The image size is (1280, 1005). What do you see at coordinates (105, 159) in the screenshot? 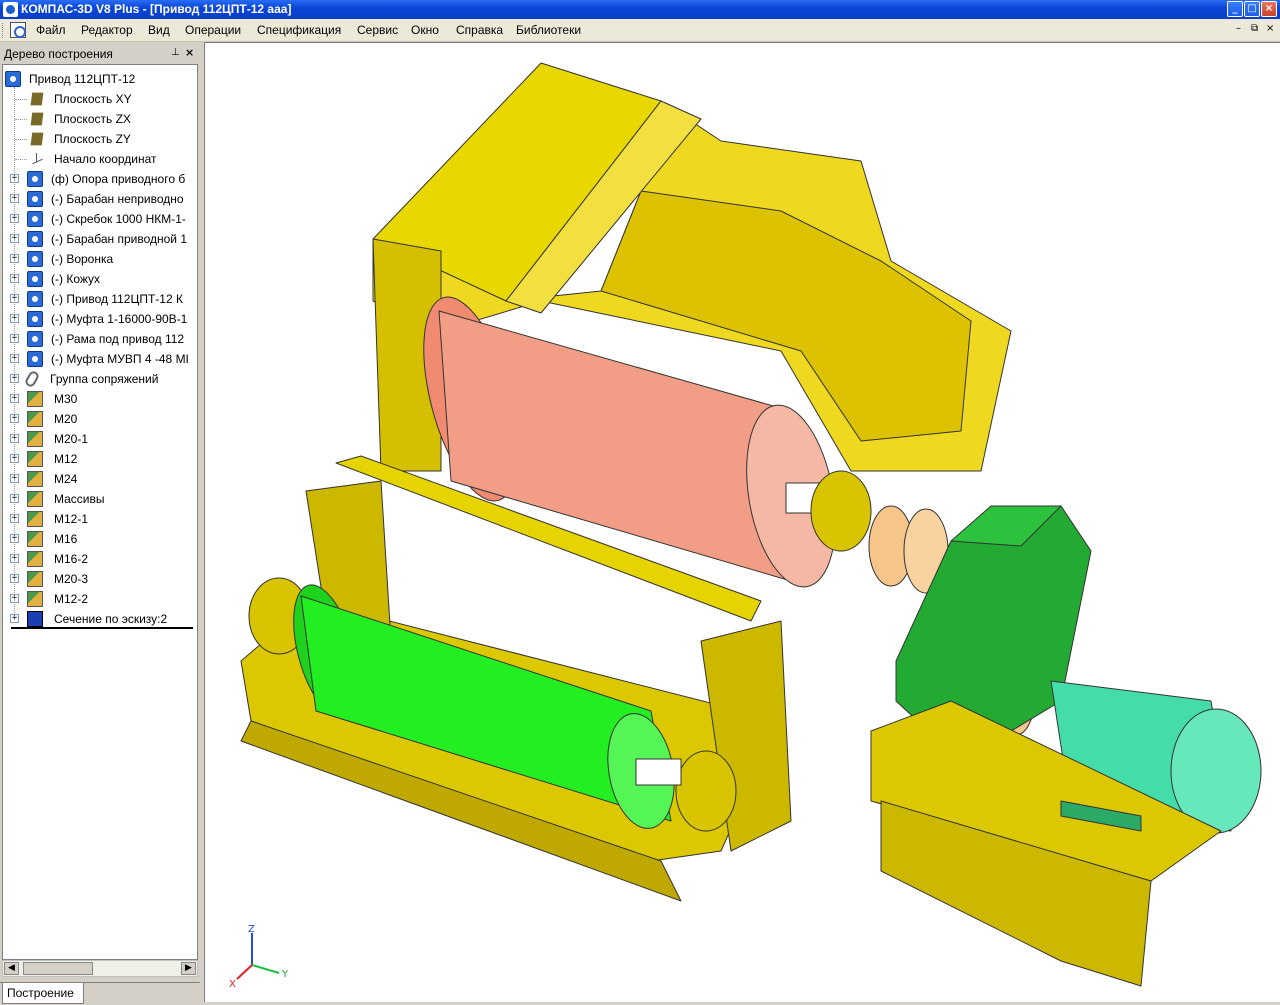
I see `tree-item-label: Начало координат` at bounding box center [105, 159].